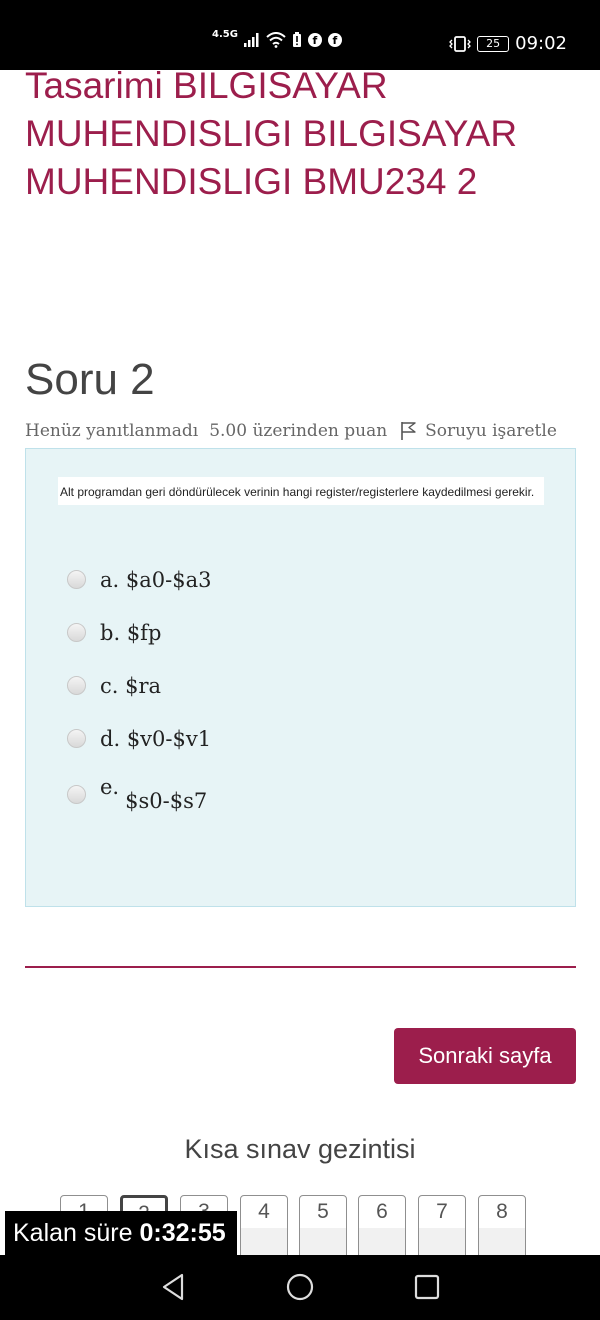  I want to click on answer-option-e: e. $s0-$s7, so click(137, 794).